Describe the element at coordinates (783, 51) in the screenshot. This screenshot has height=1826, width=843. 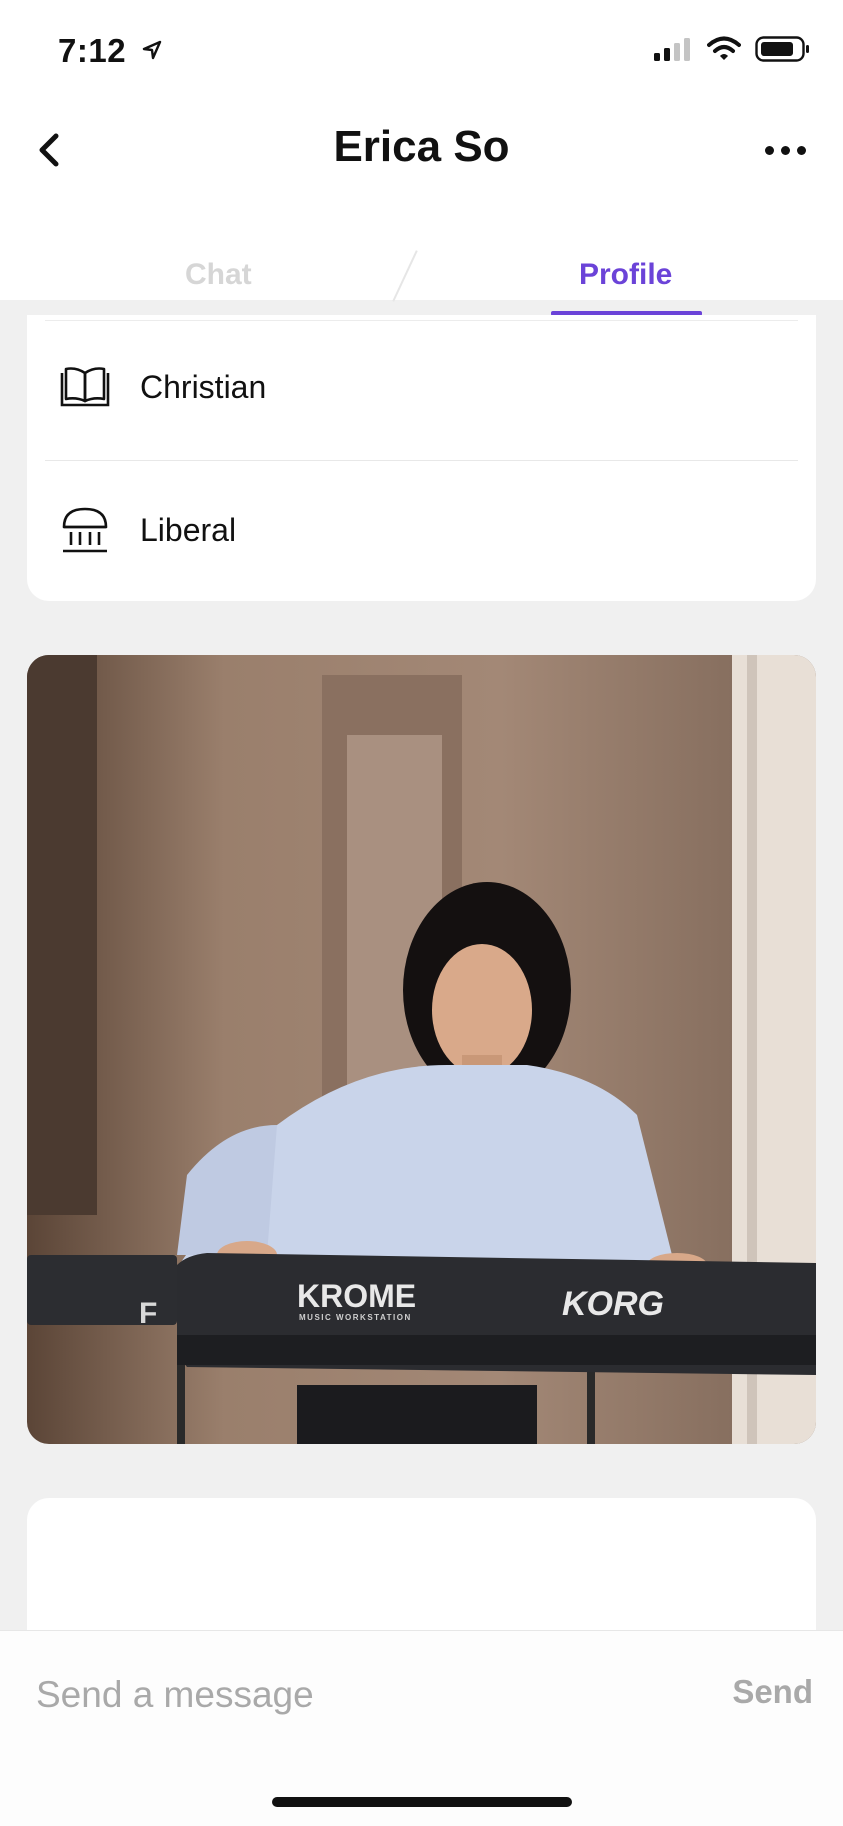
I see `battery-icon` at that location.